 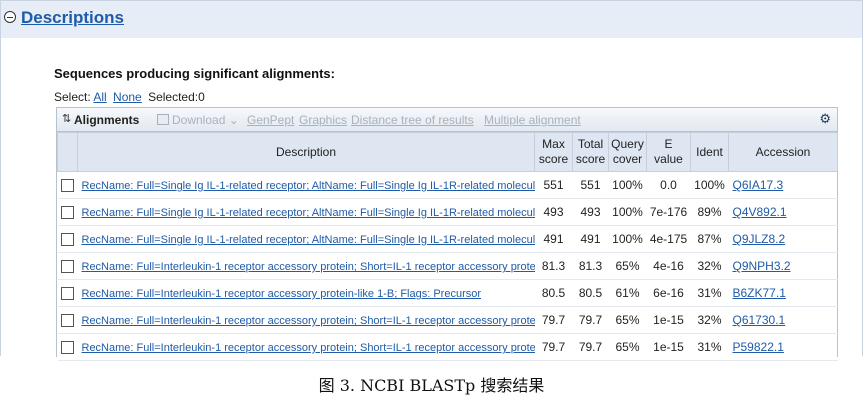 I want to click on chevron-down-icon: ⌄, so click(x=233, y=120).